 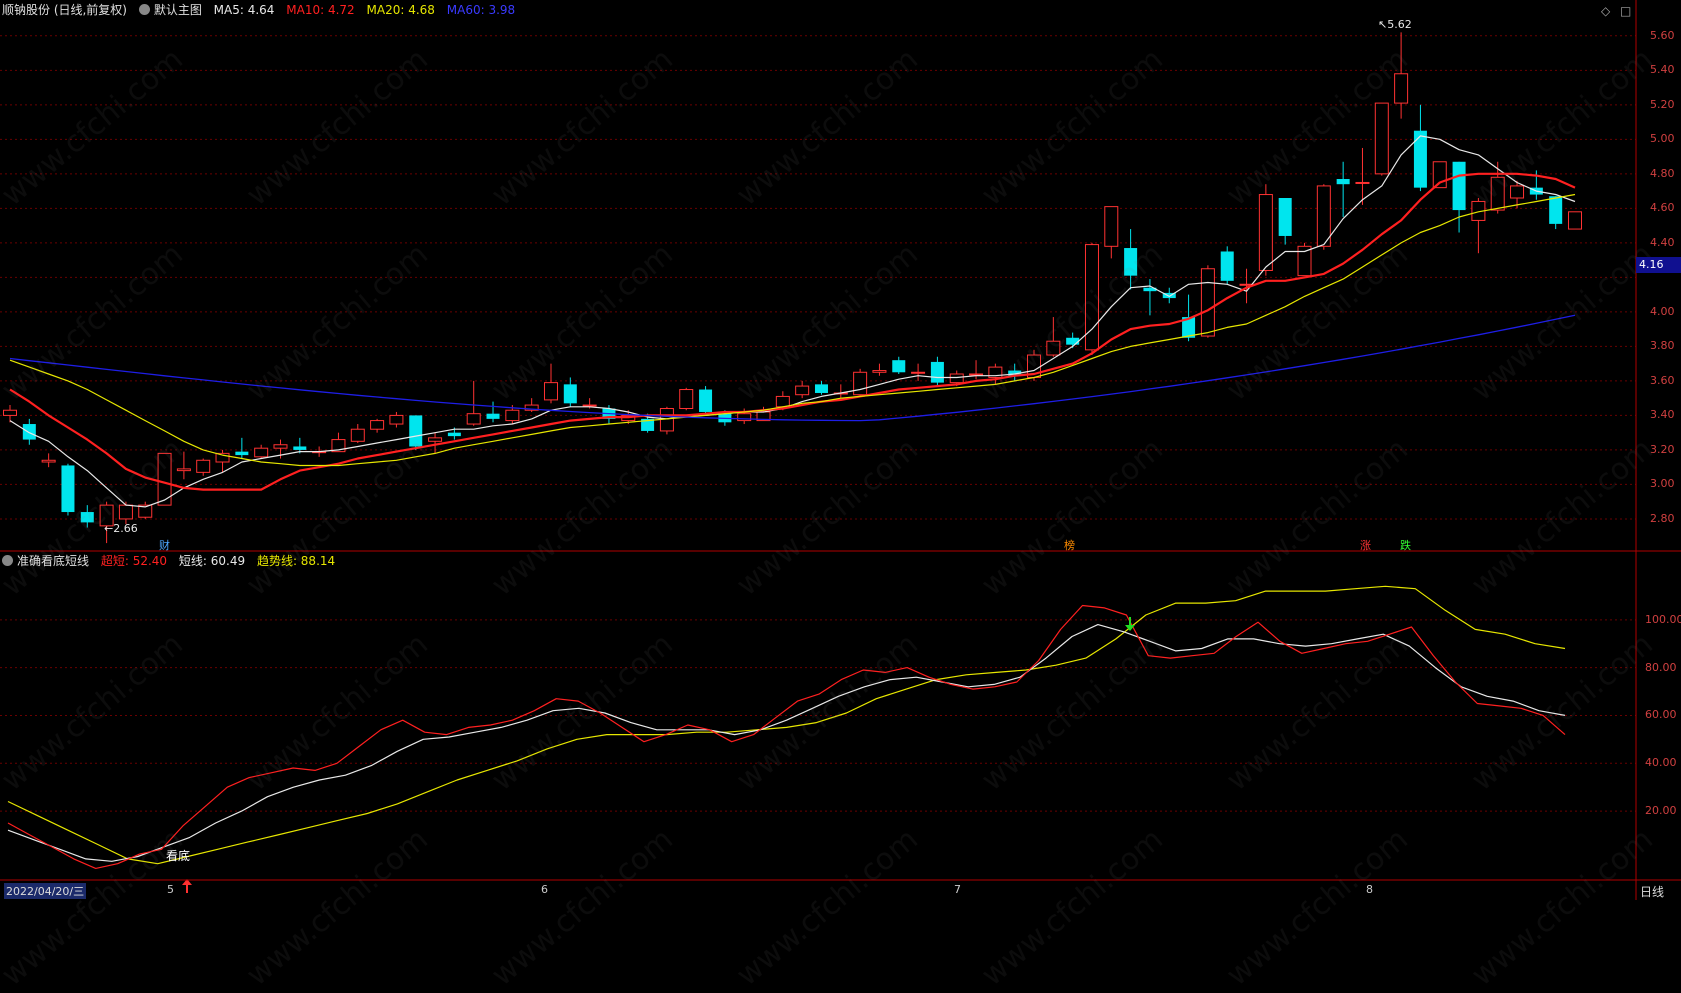 I want to click on price-tick-label: 3.80, so click(x=1662, y=346).